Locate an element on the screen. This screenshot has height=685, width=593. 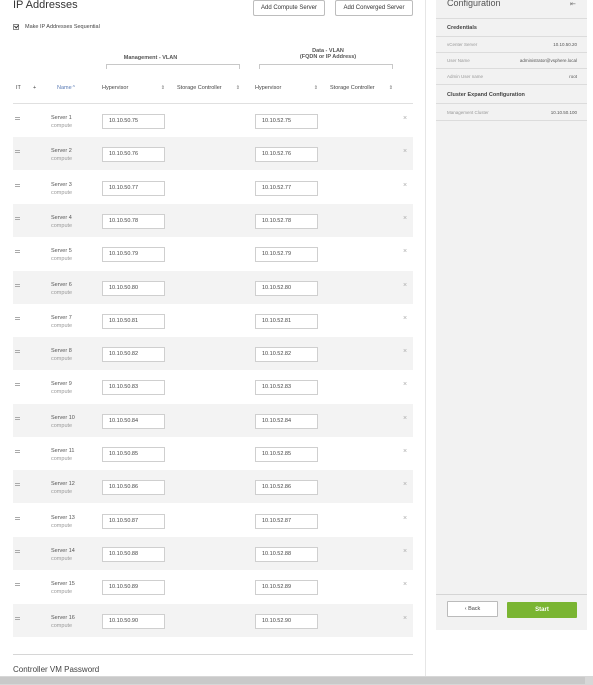
back-button: ‹ Back is located at coordinates (472, 609).